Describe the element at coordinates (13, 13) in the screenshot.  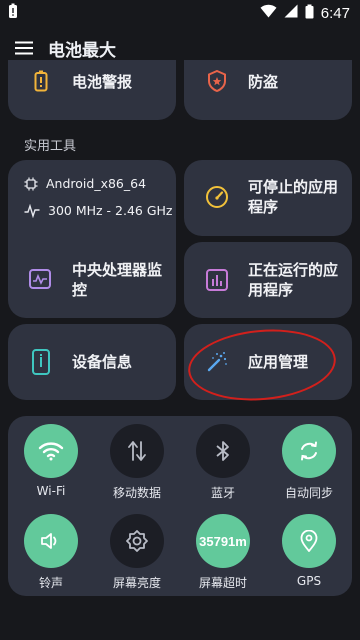
I see `battery-alert-status-icon` at that location.